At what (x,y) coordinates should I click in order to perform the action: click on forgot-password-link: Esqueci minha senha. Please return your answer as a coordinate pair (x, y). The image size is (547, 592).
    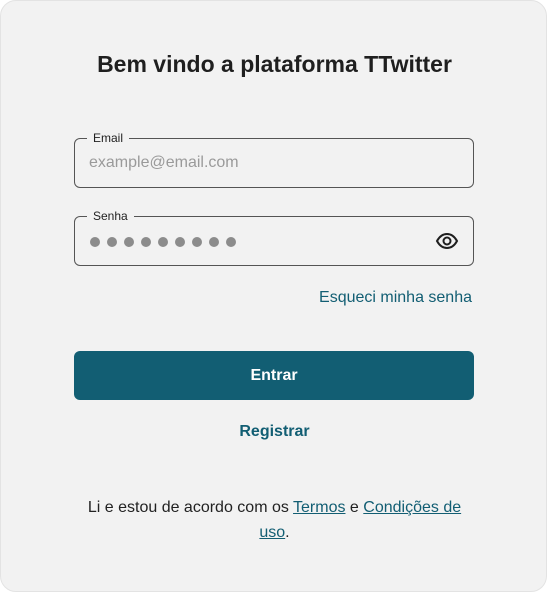
    Looking at the image, I should click on (395, 298).